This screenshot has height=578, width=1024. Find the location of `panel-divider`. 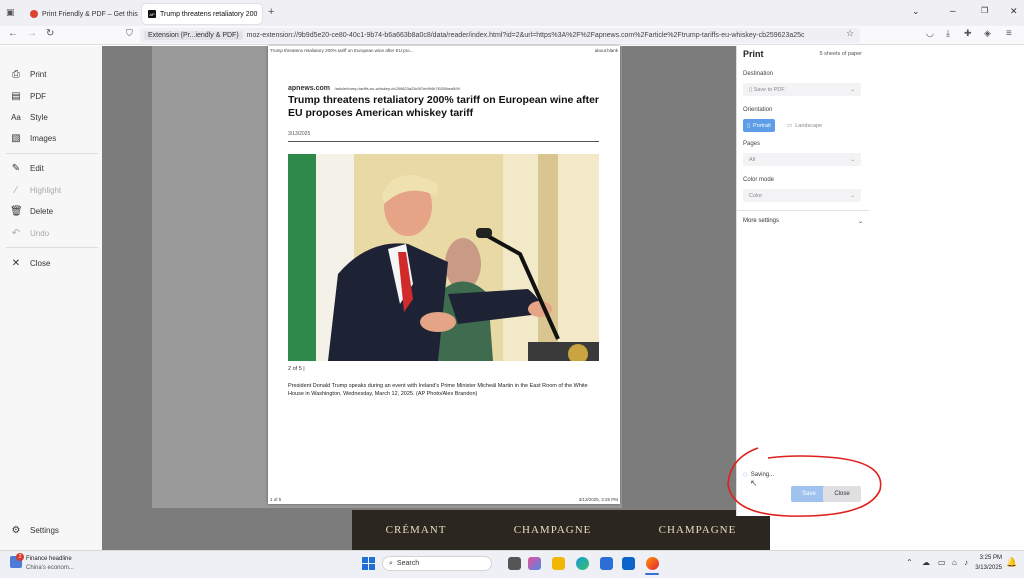

panel-divider is located at coordinates (803, 210).